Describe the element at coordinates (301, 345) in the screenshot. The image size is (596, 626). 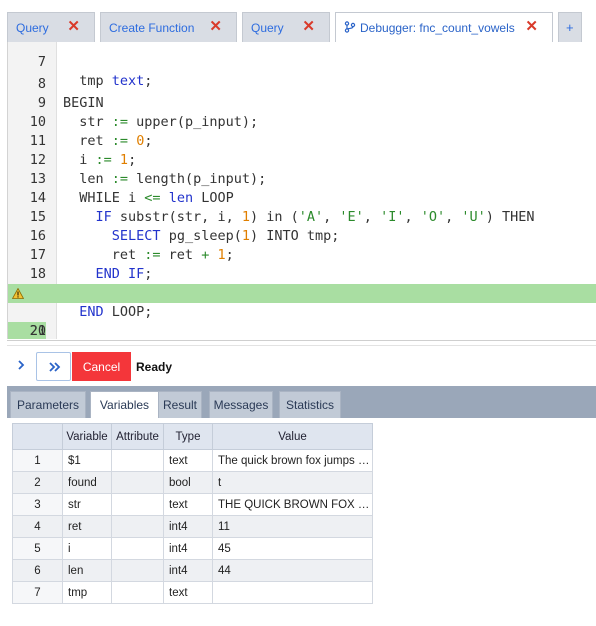
I see `divider` at that location.